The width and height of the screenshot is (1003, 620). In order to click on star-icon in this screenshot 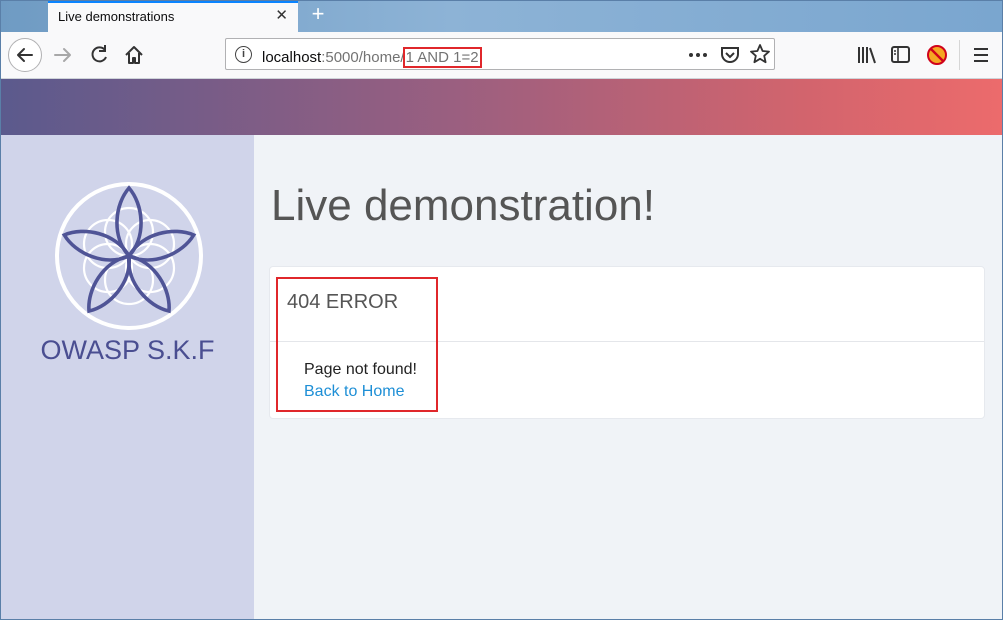, I will do `click(760, 54)`.